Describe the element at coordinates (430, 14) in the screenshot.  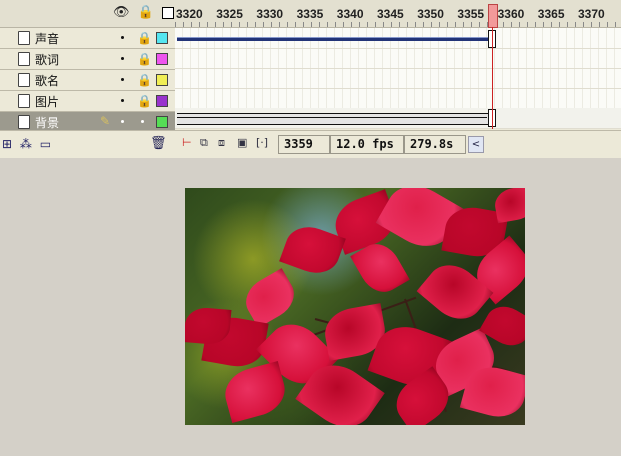
I see `ruler-label: 3350` at that location.